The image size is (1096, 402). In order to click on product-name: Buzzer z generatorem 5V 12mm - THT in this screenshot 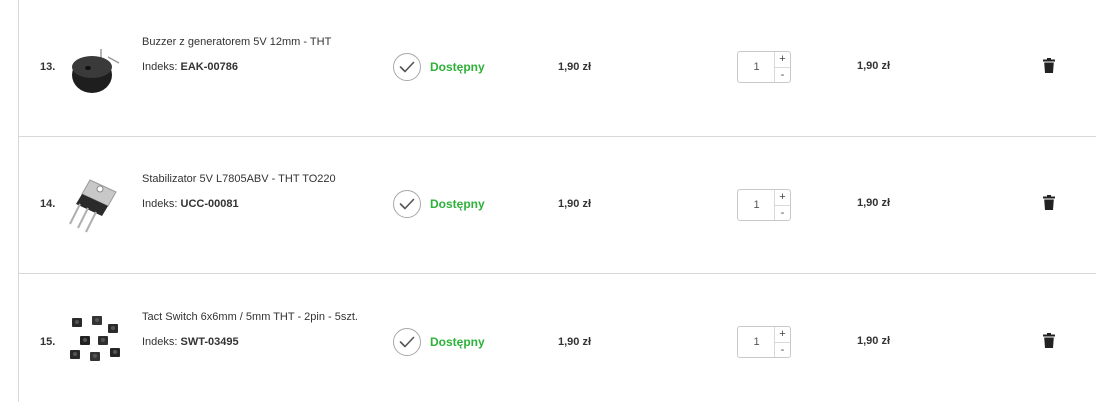, I will do `click(236, 42)`.